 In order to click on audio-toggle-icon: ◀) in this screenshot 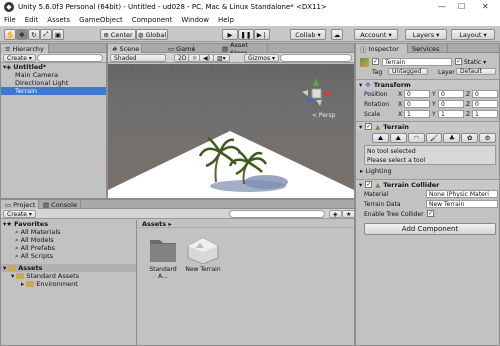, I will do `click(206, 58)`.